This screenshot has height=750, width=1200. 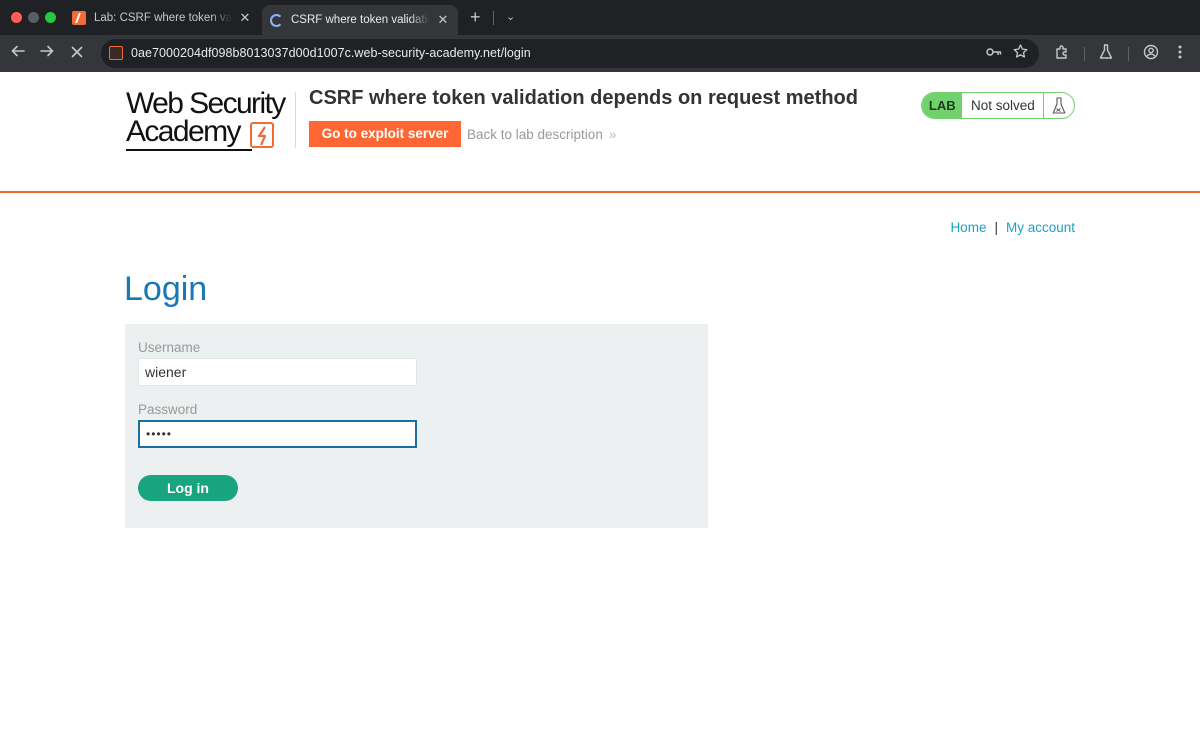 I want to click on profile-icon, so click(x=1151, y=54).